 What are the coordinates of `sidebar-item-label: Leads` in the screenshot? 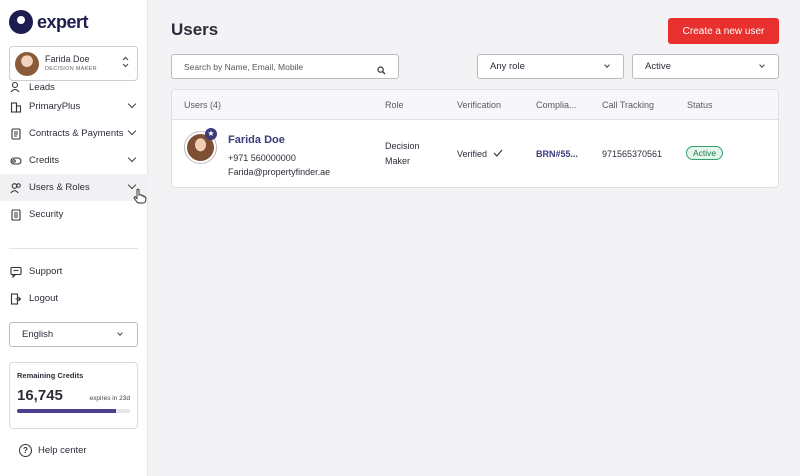 It's located at (42, 87).